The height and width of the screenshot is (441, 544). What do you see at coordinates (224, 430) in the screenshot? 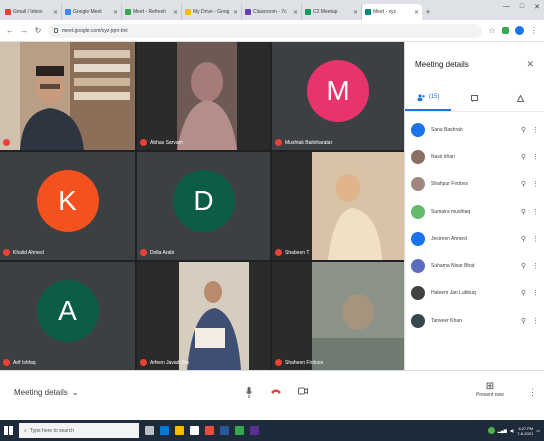
I see `word-icon` at bounding box center [224, 430].